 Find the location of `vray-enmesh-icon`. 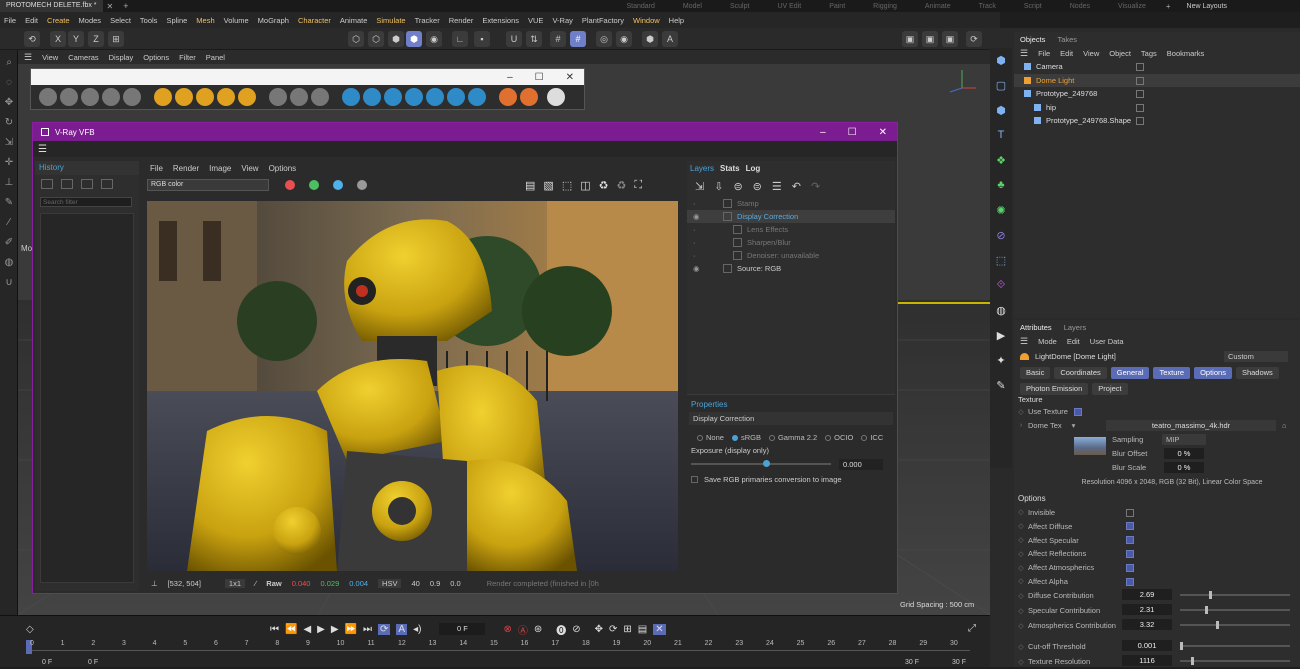

vray-enmesh-icon is located at coordinates (508, 97).